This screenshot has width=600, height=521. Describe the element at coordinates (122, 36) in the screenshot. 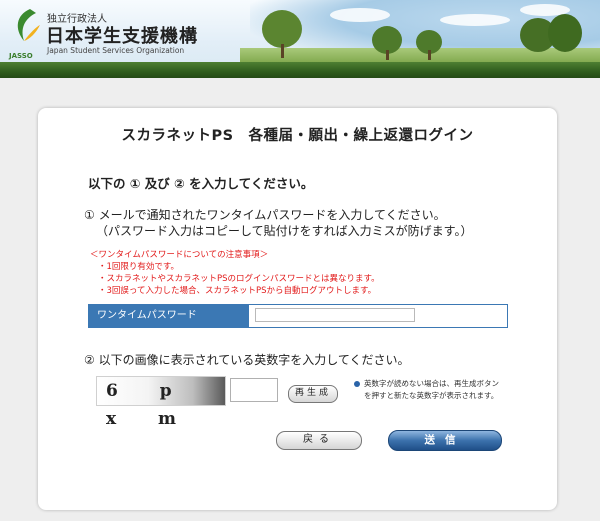

I see `org-name: 日本学生支援機構` at that location.